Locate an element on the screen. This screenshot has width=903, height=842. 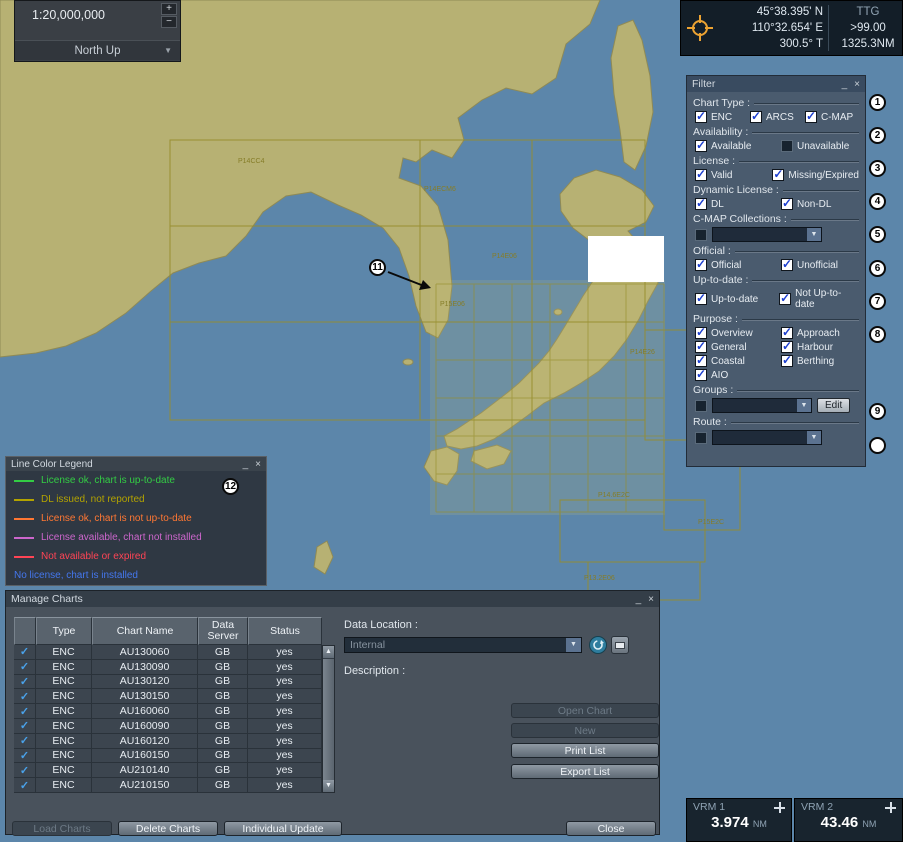
chart-table-row: ENC AU130150 GB yes is located at coordinates (168, 697).